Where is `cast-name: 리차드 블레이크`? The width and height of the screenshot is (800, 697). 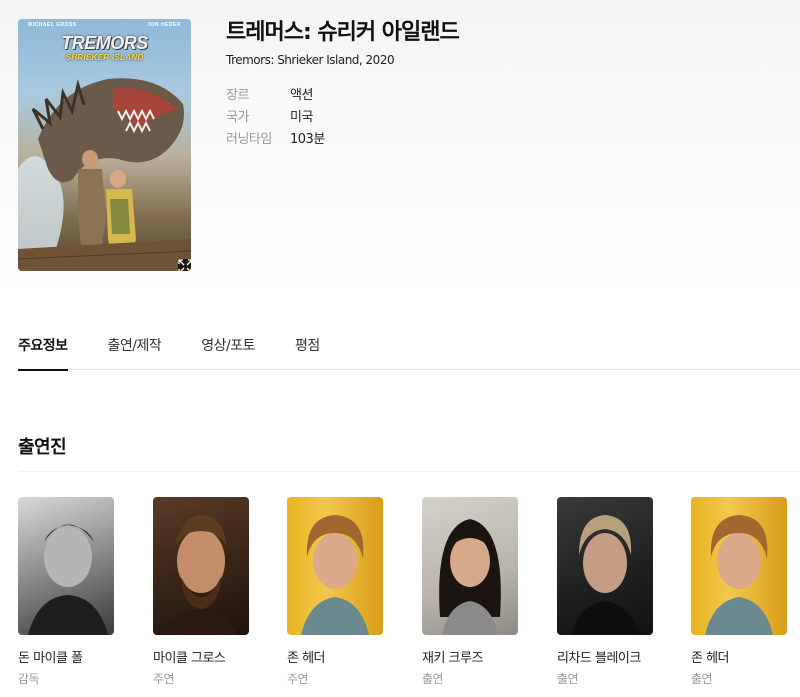
cast-name: 리차드 블레이크 is located at coordinates (599, 658).